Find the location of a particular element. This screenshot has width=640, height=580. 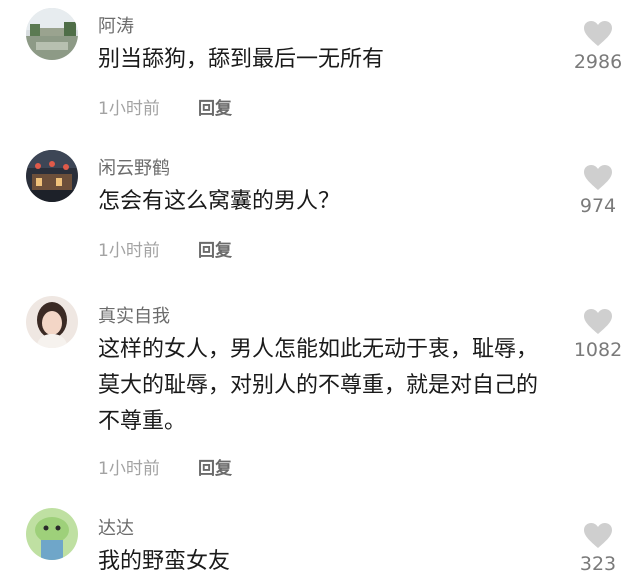

cartoon-character-avatar-icon is located at coordinates (52, 534).